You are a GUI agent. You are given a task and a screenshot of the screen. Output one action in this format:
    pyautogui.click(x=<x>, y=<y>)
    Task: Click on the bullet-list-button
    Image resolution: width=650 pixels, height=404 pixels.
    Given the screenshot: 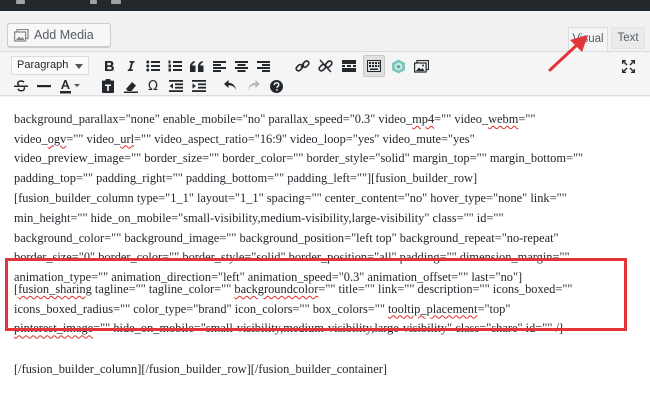 What is the action you would take?
    pyautogui.click(x=153, y=66)
    